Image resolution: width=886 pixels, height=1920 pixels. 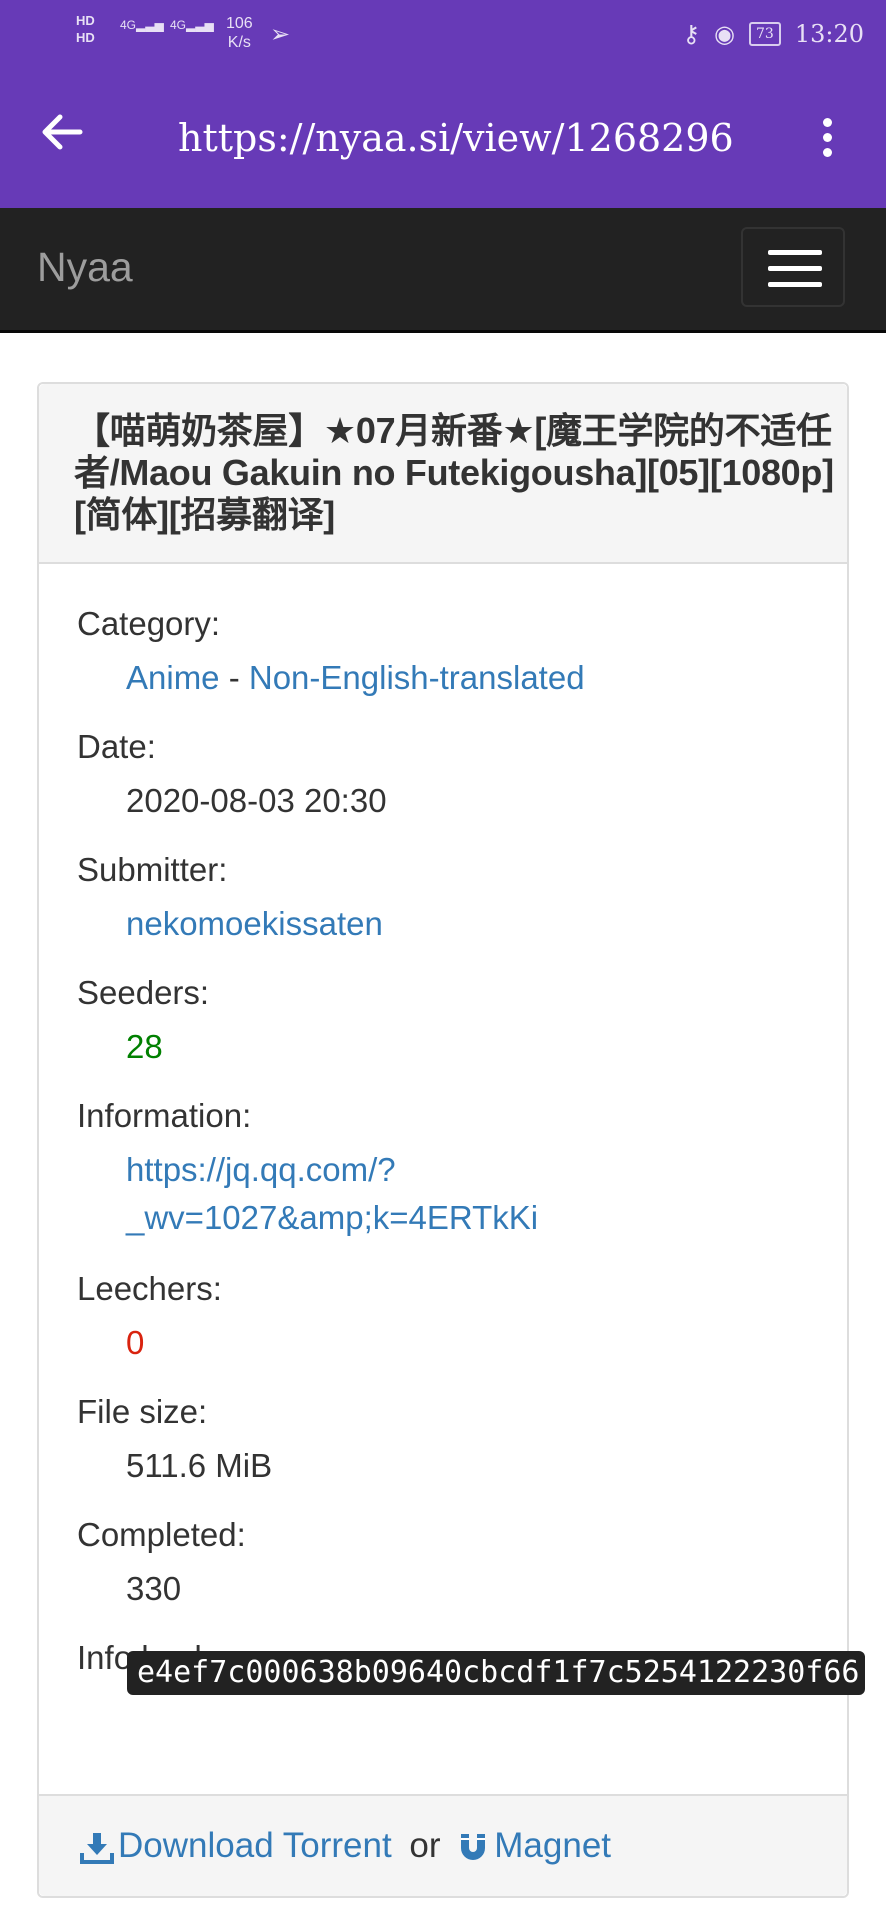 I want to click on browser-toolbar: https://nyaa.si/view/1268296, so click(x=443, y=139).